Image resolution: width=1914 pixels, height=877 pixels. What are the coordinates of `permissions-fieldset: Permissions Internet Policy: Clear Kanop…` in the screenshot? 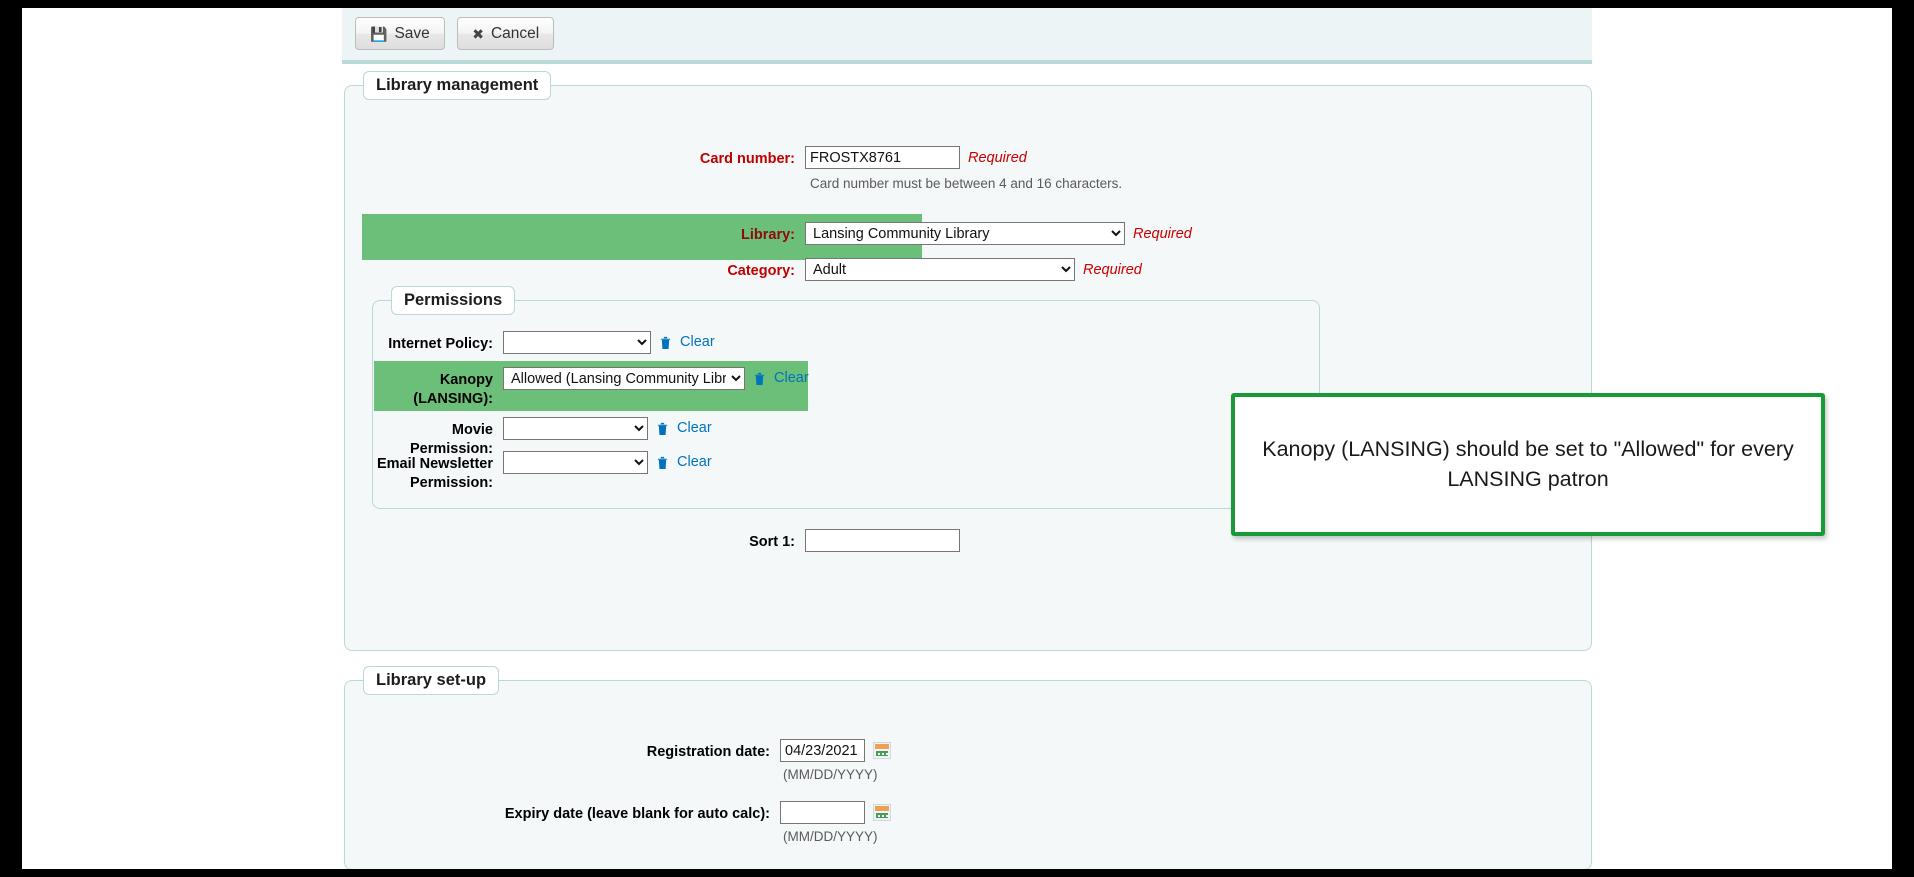 It's located at (846, 397).